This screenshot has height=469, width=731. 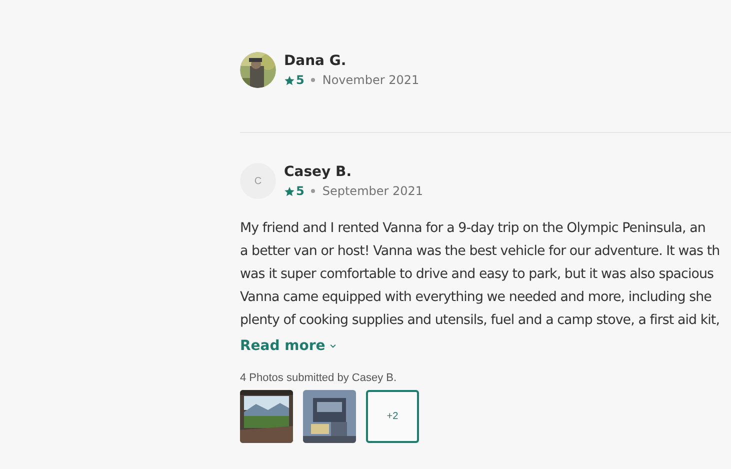 I want to click on review-date: September 2021, so click(x=373, y=191).